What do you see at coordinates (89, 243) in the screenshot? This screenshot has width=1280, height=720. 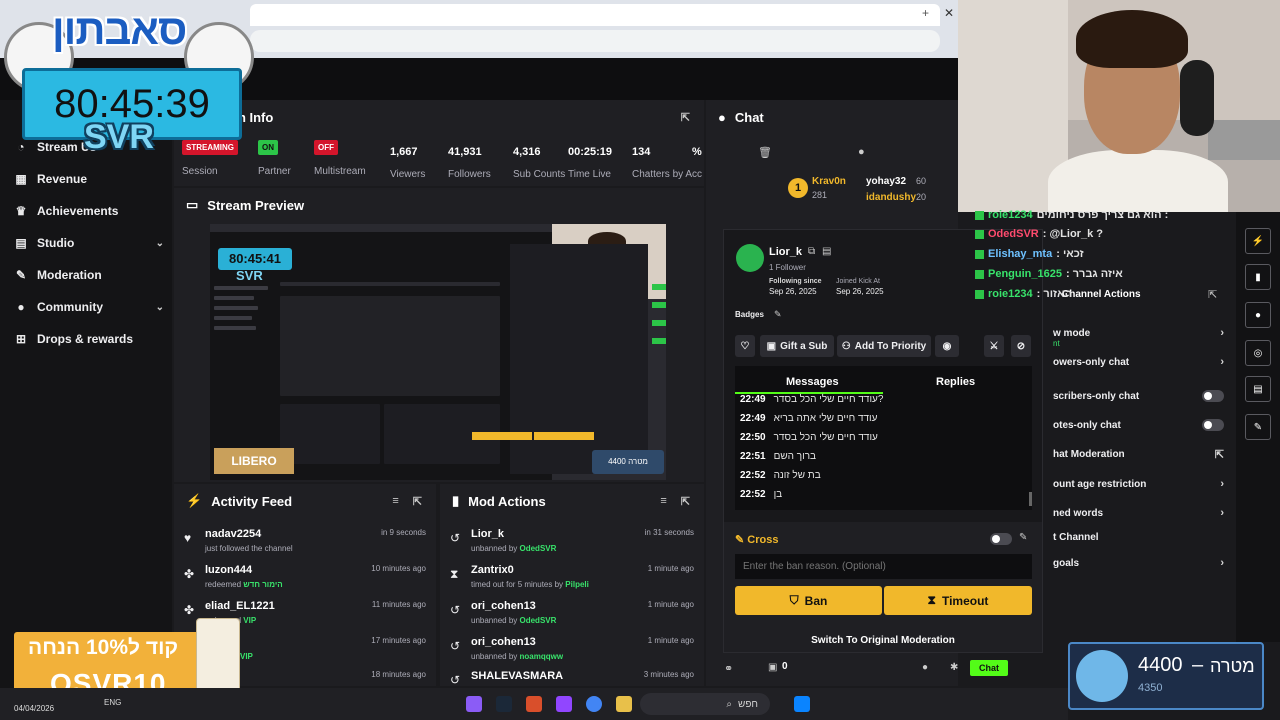 I see `sidebar-item-studio: ▤ Studio ⌄` at bounding box center [89, 243].